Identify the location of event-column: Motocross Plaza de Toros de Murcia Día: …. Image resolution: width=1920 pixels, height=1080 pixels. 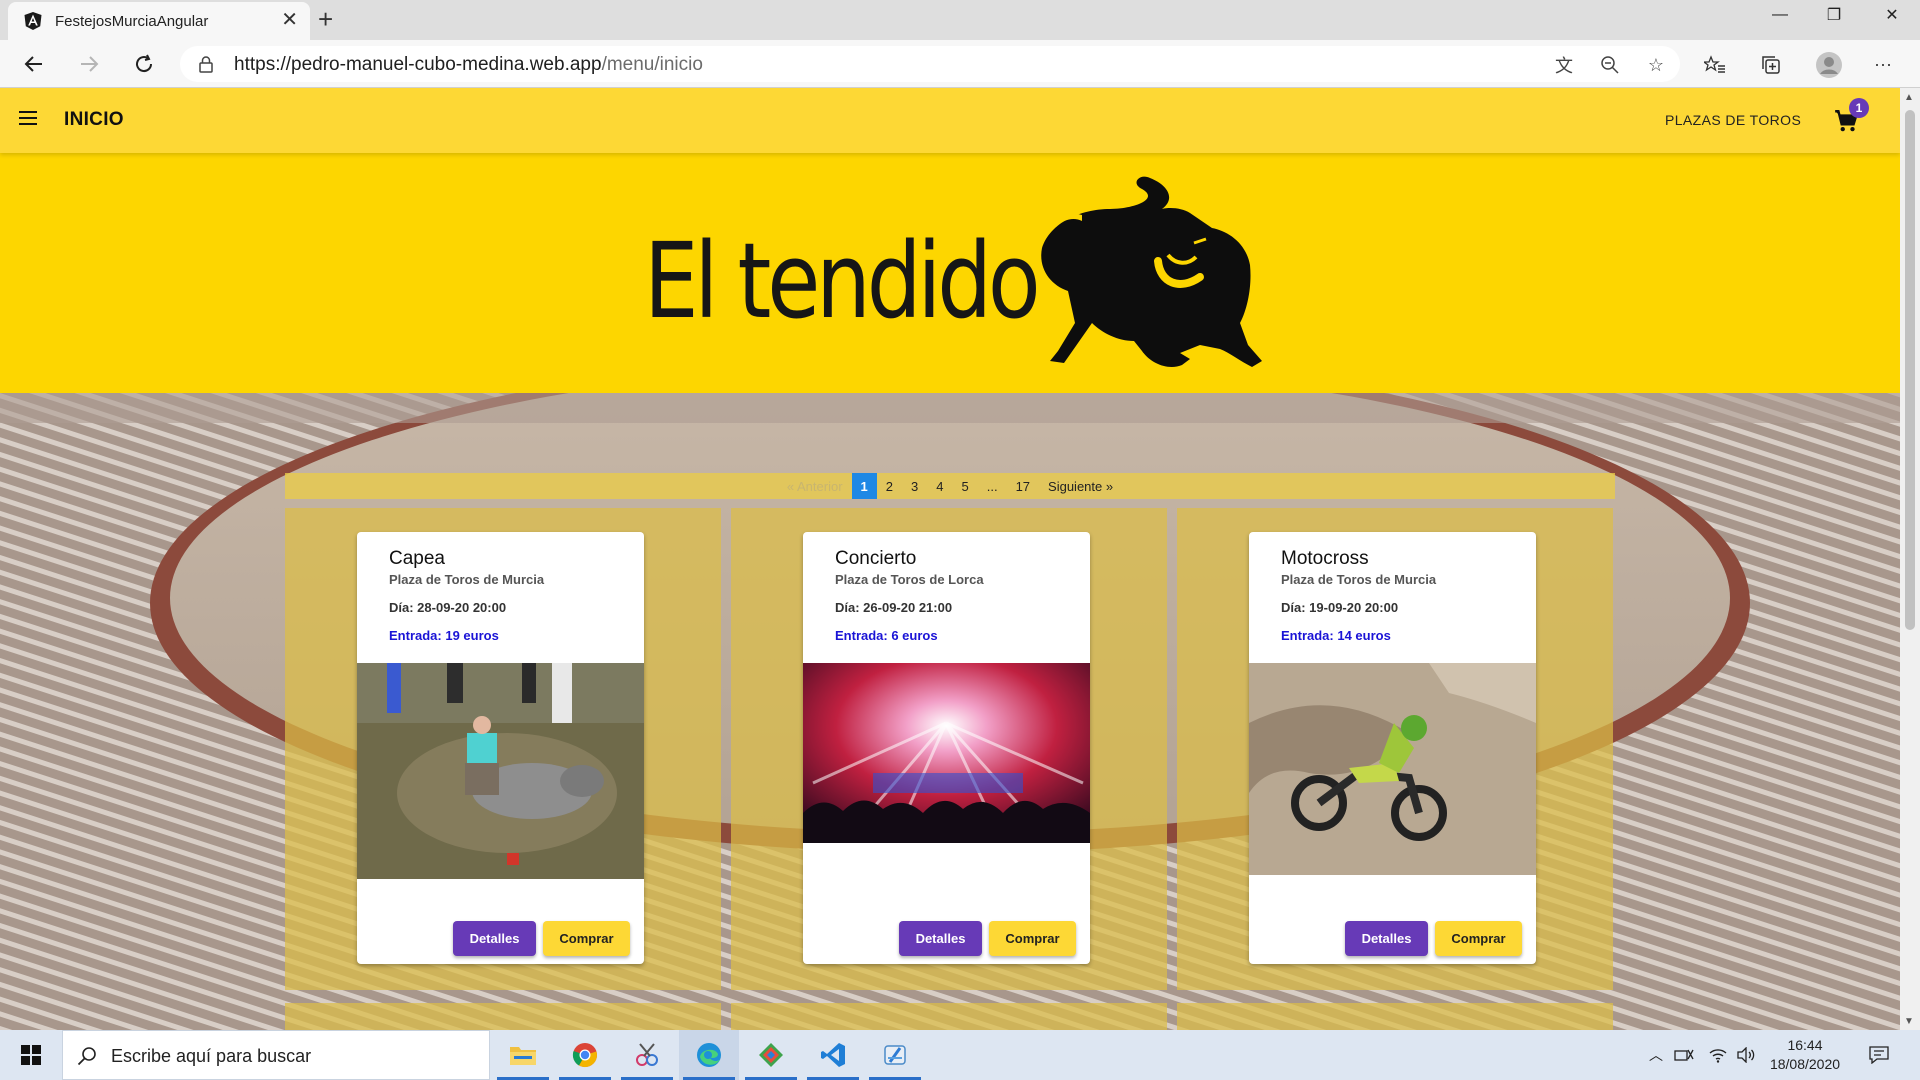
(1395, 749).